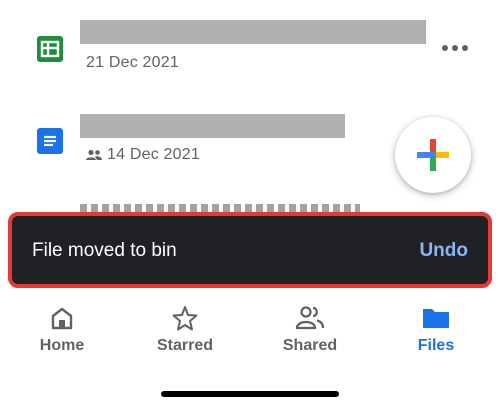 The image size is (500, 409). I want to click on nav-item-home: Home, so click(62, 330).